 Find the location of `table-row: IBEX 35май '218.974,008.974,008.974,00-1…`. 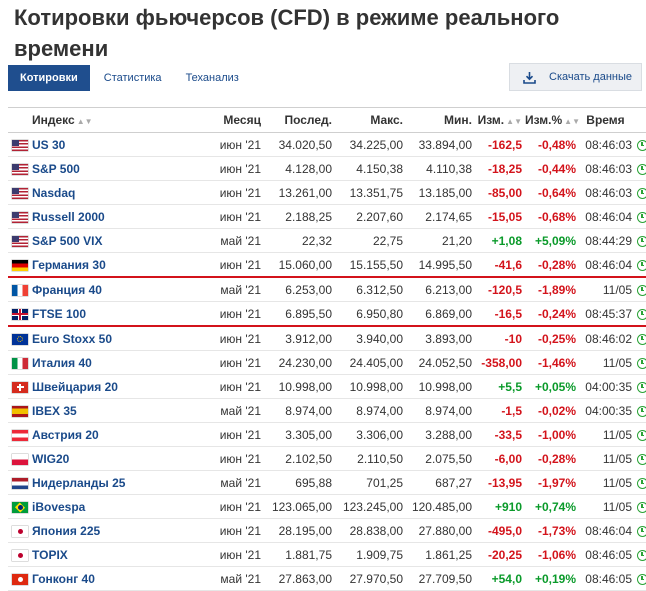

table-row: IBEX 35май '218.974,008.974,008.974,00-1… is located at coordinates (327, 411).